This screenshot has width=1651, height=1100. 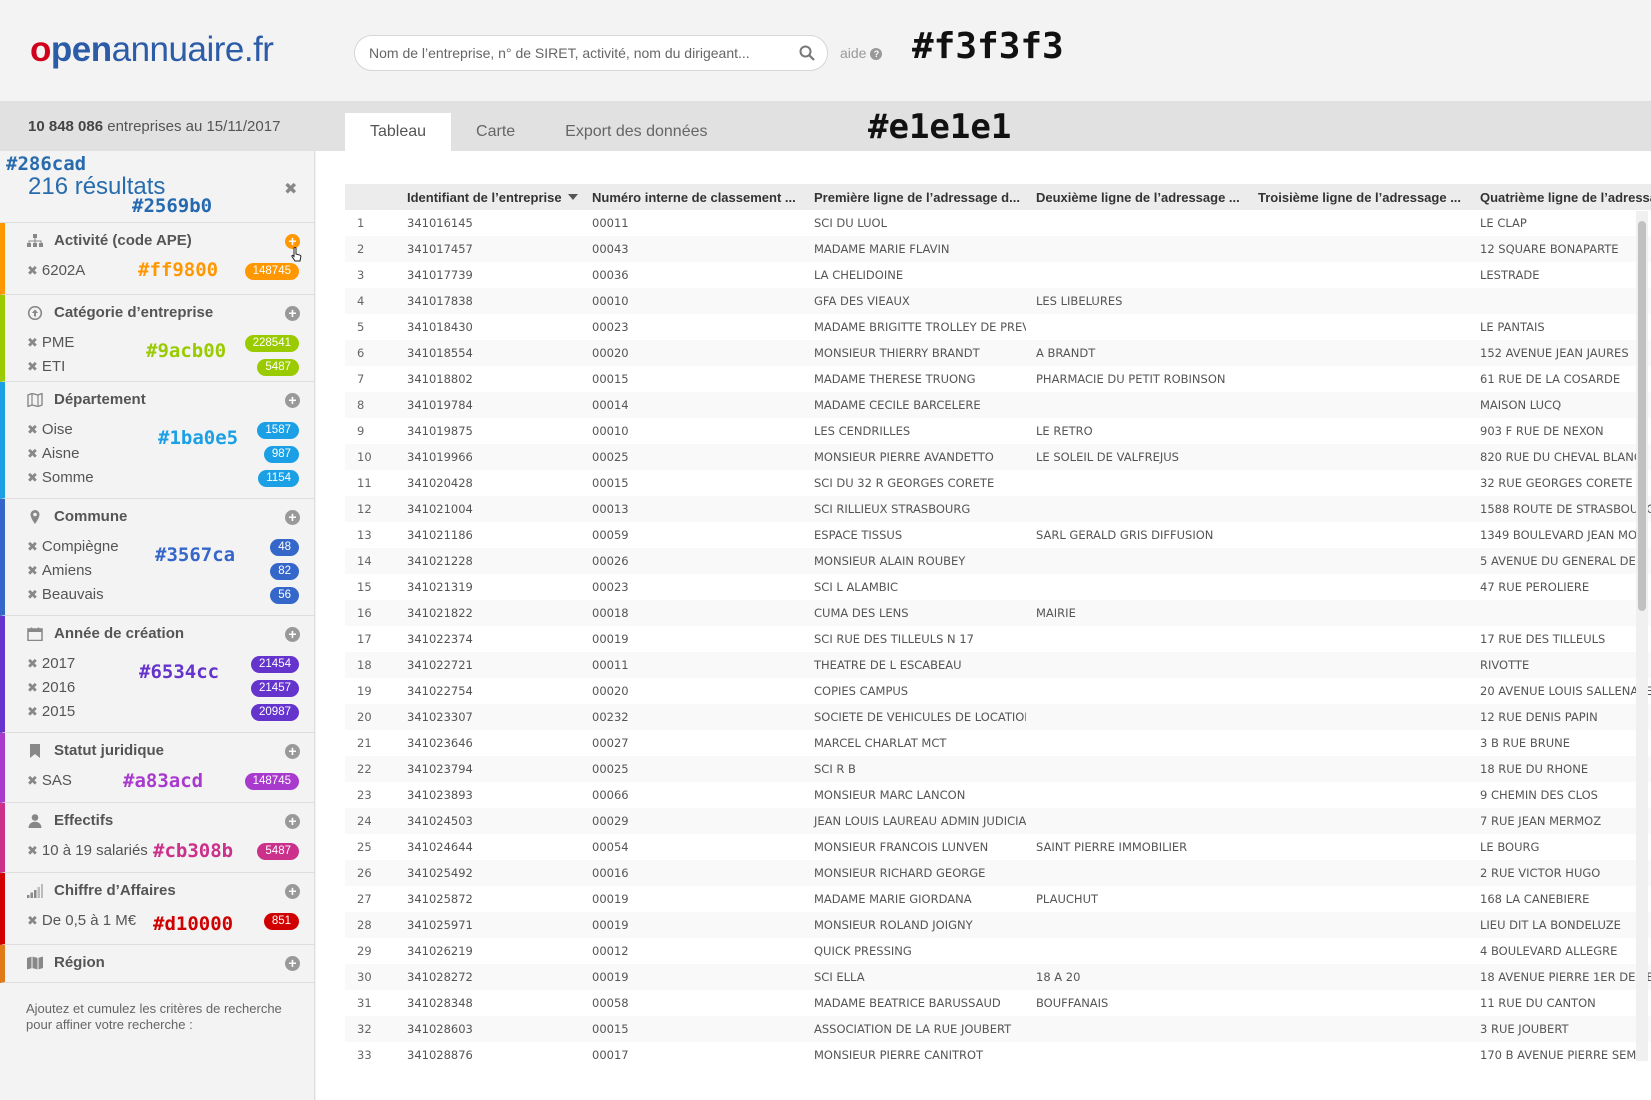 I want to click on vertical-scrollbar, so click(x=1642, y=636).